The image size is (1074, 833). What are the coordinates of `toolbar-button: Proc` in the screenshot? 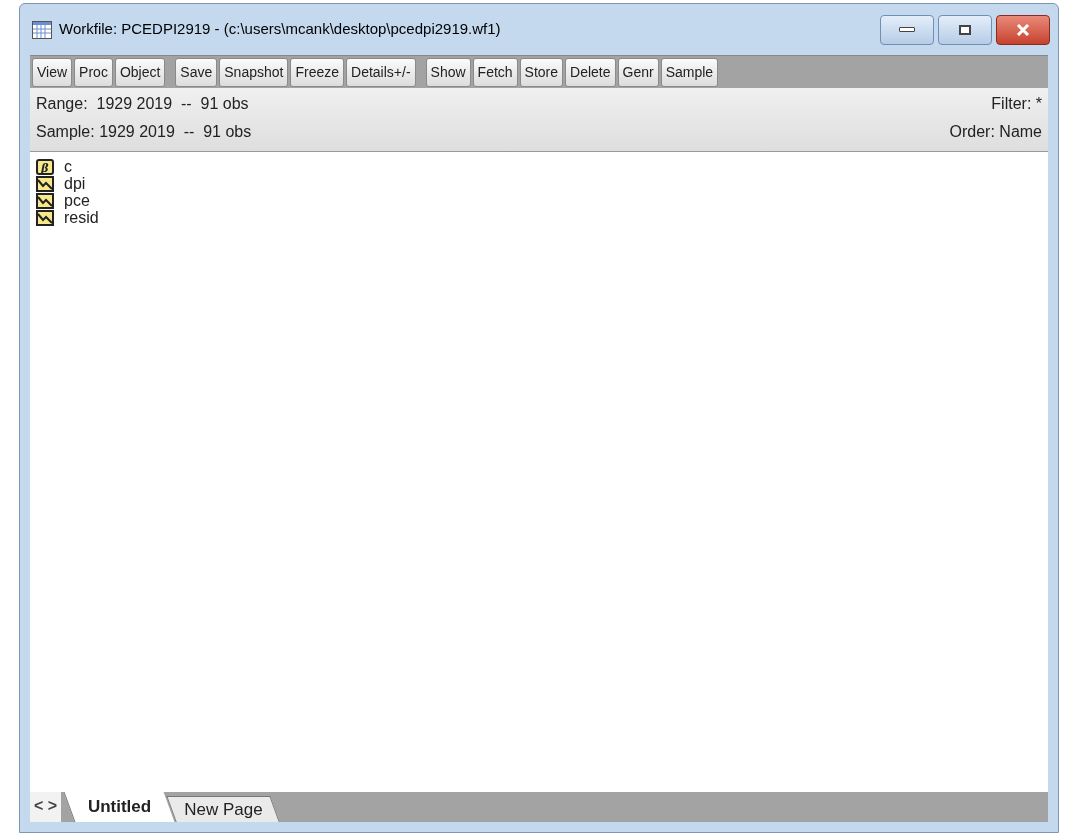 It's located at (93, 72).